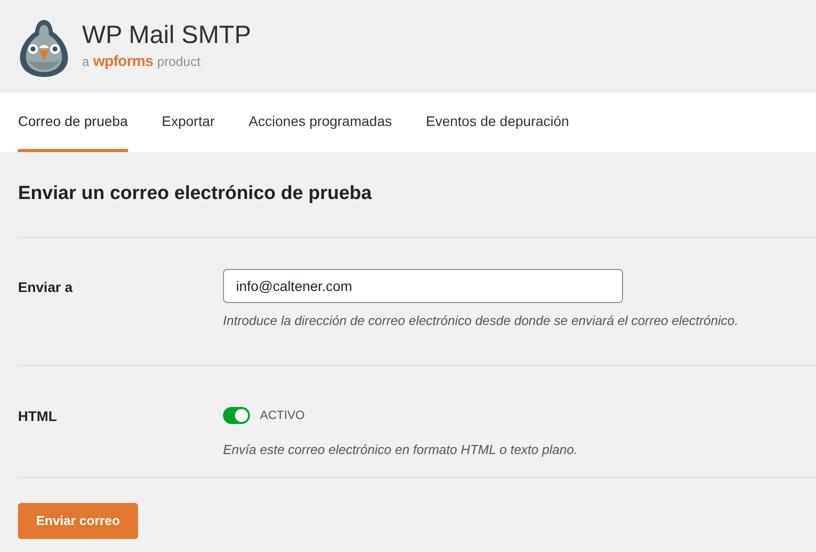 The height and width of the screenshot is (552, 816). Describe the element at coordinates (73, 122) in the screenshot. I see `tab: Correo de prueba` at that location.